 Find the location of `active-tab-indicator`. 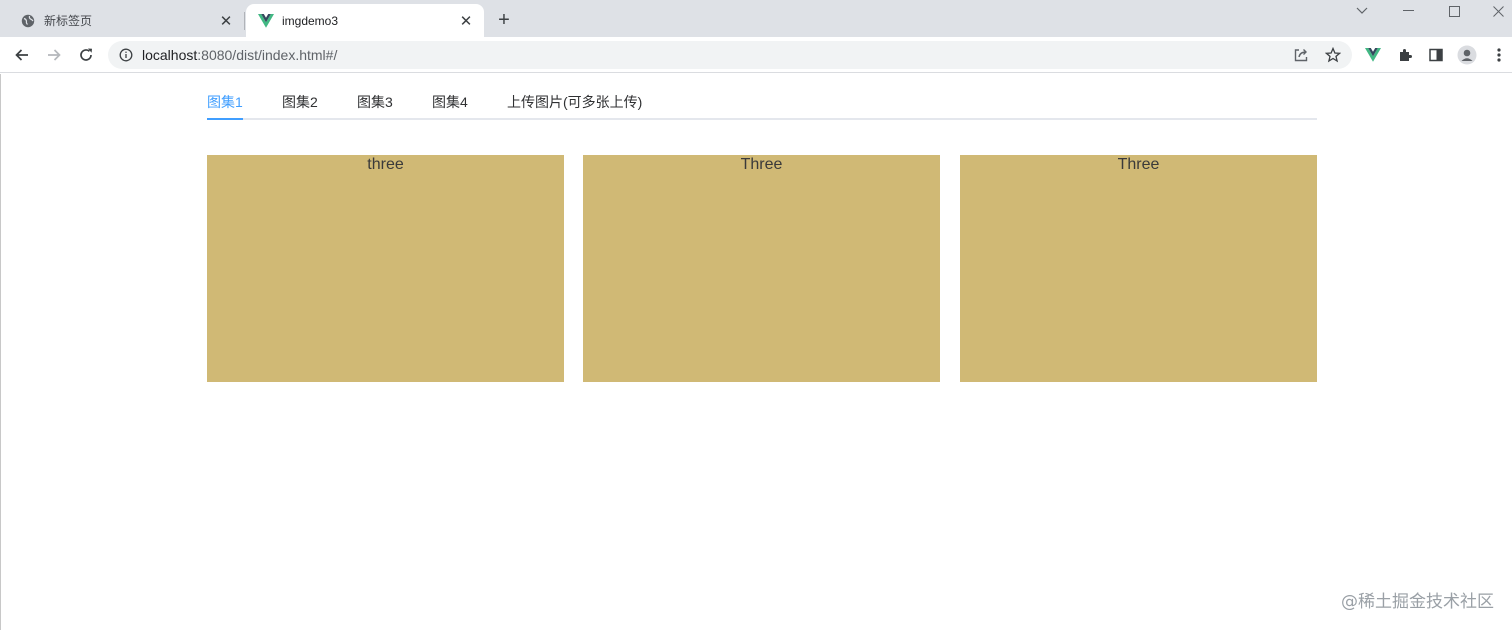

active-tab-indicator is located at coordinates (225, 119).